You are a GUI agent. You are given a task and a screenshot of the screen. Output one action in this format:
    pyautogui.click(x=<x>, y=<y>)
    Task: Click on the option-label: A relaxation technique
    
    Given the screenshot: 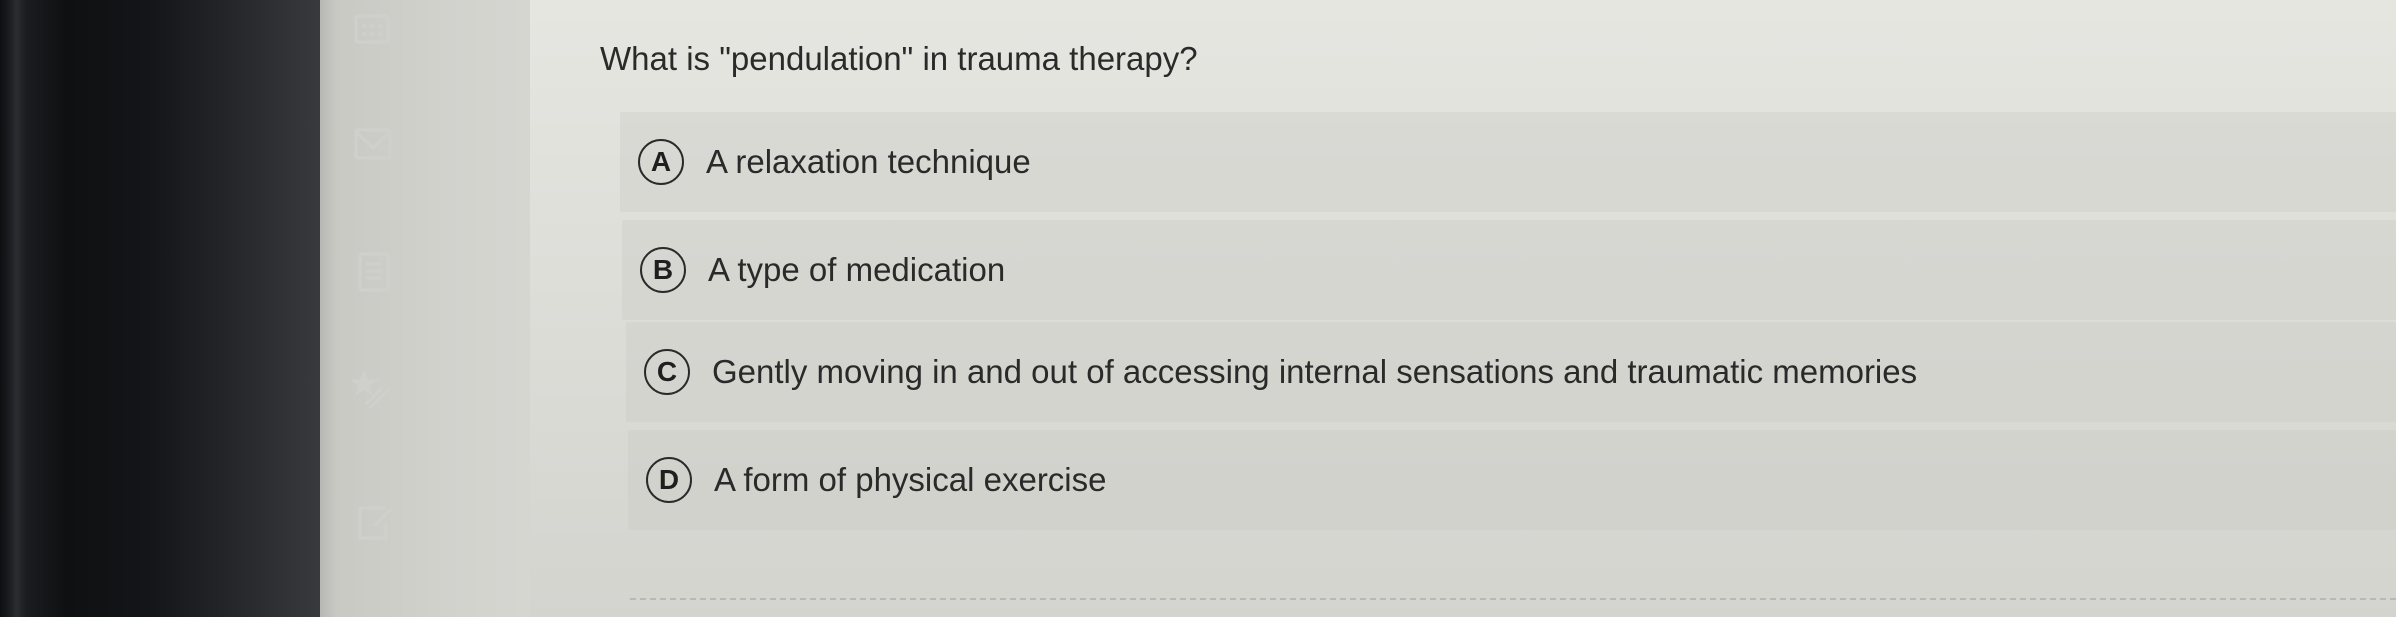 What is the action you would take?
    pyautogui.click(x=868, y=161)
    